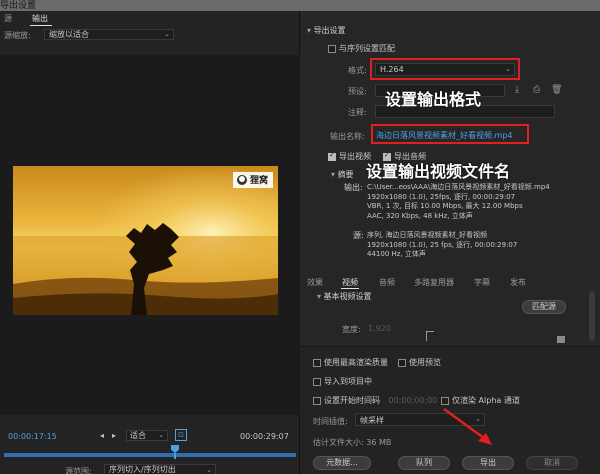 This screenshot has width=600, height=474. I want to click on playback-controls: 00:00:17:15 ◂ ▸ 适合 ⌄ ⊡ 00:00:29:07, so click(150, 436).